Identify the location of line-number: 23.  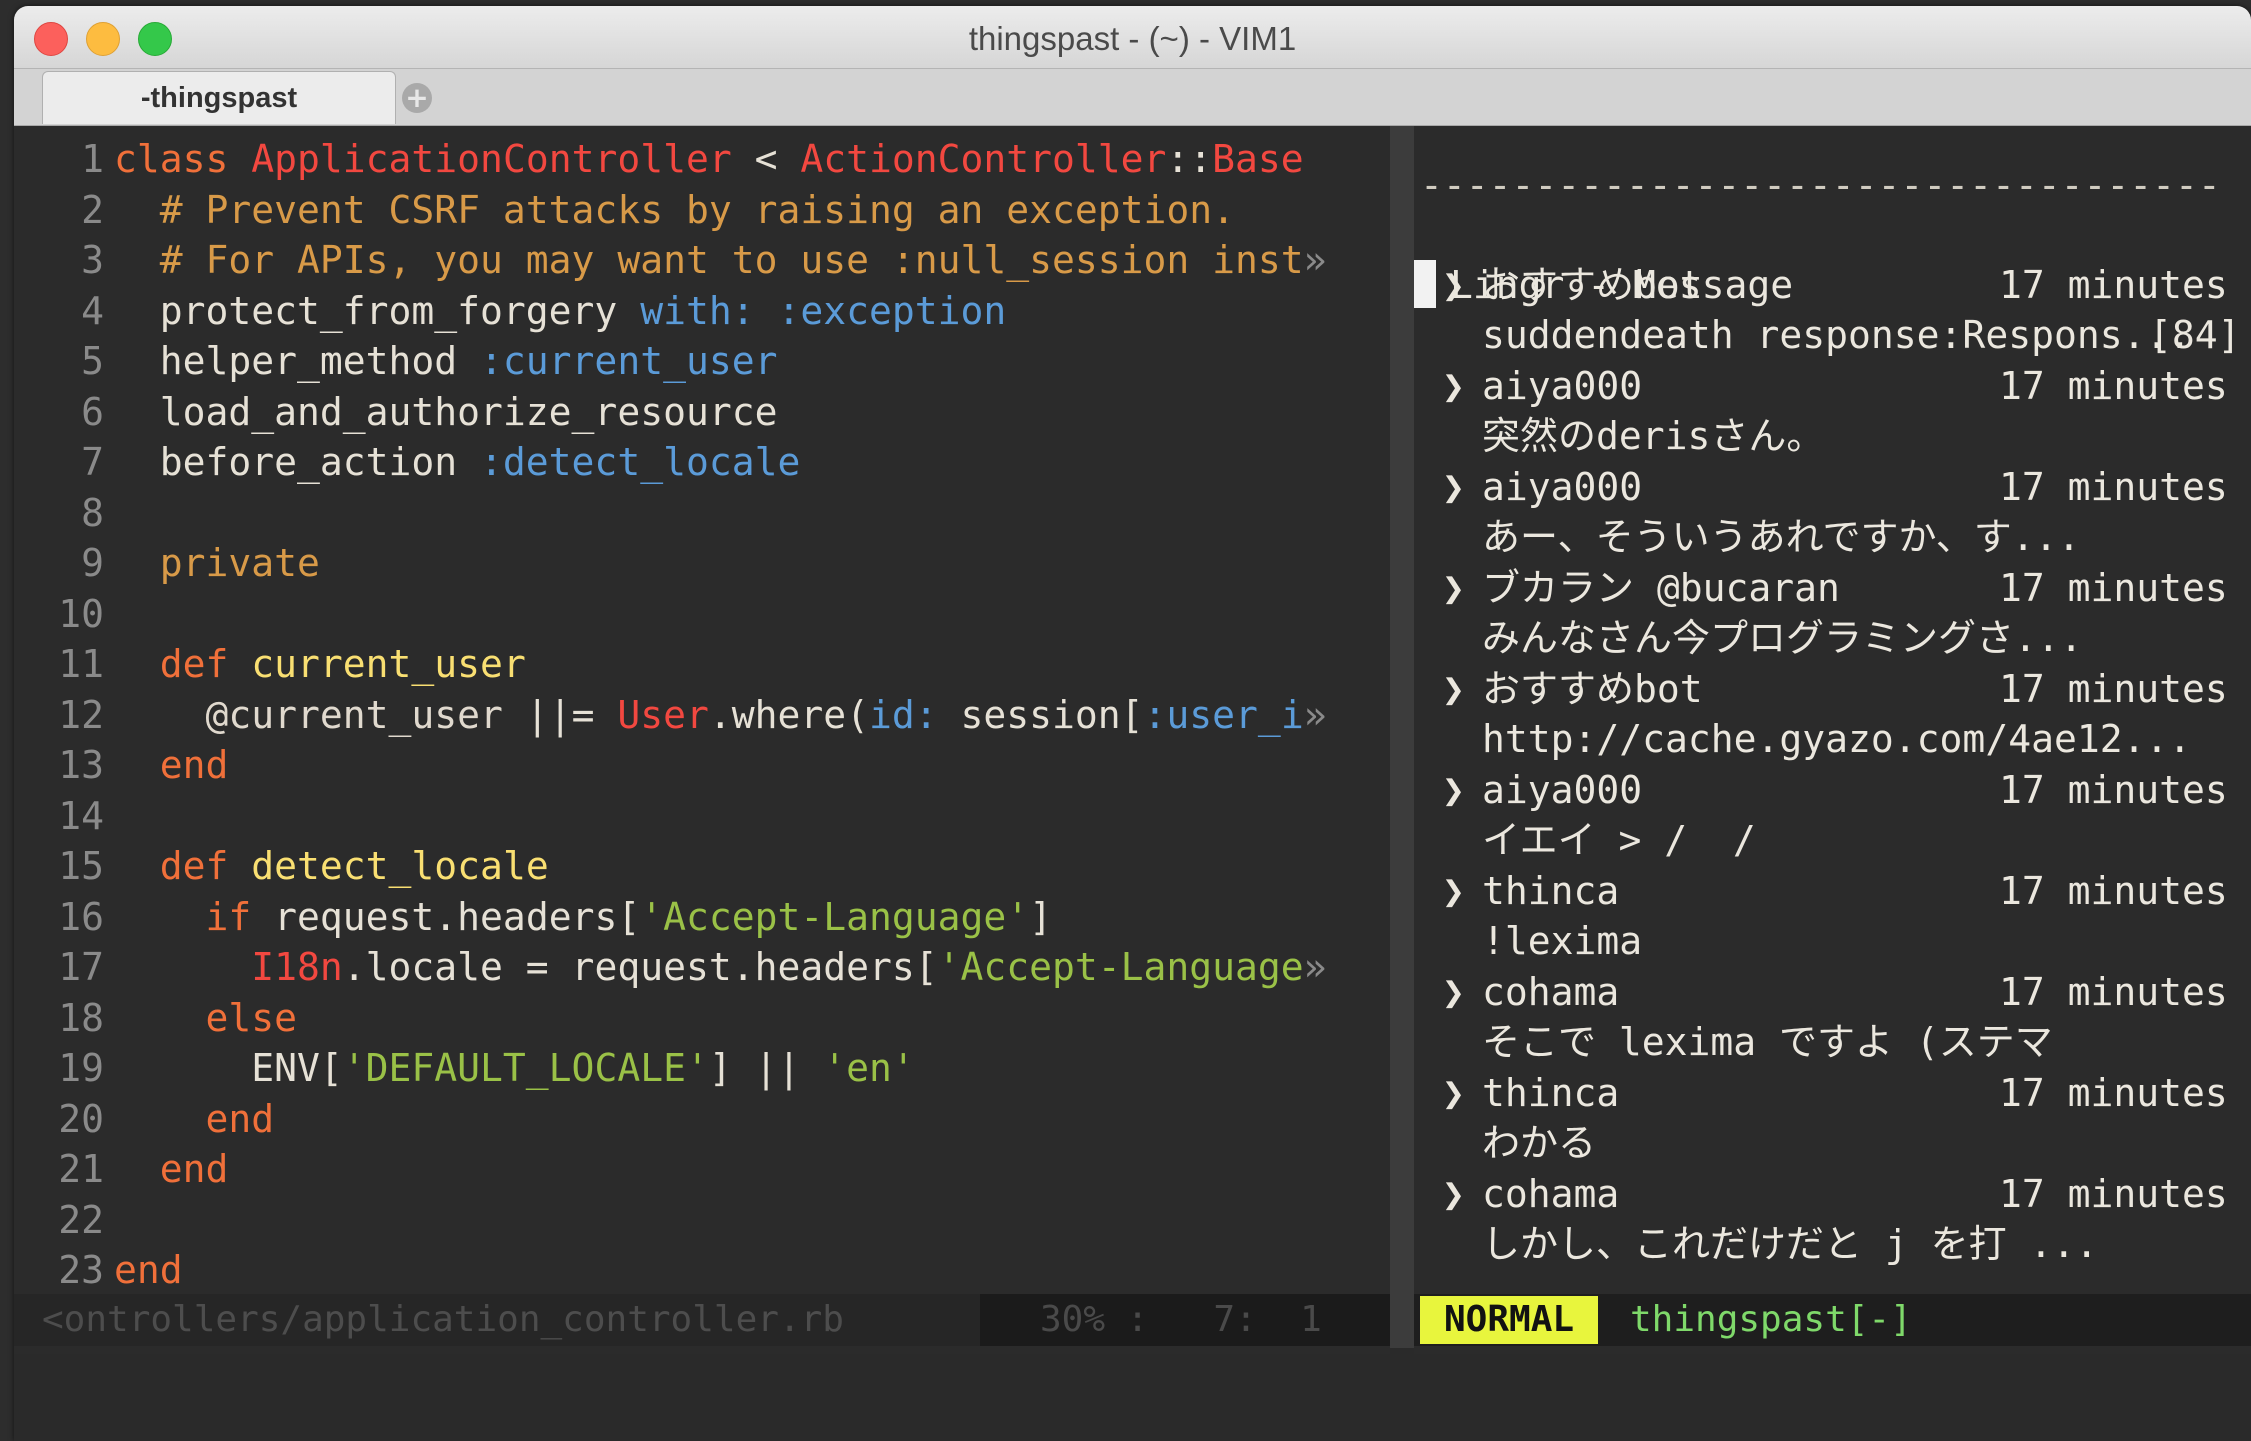
(81, 1270).